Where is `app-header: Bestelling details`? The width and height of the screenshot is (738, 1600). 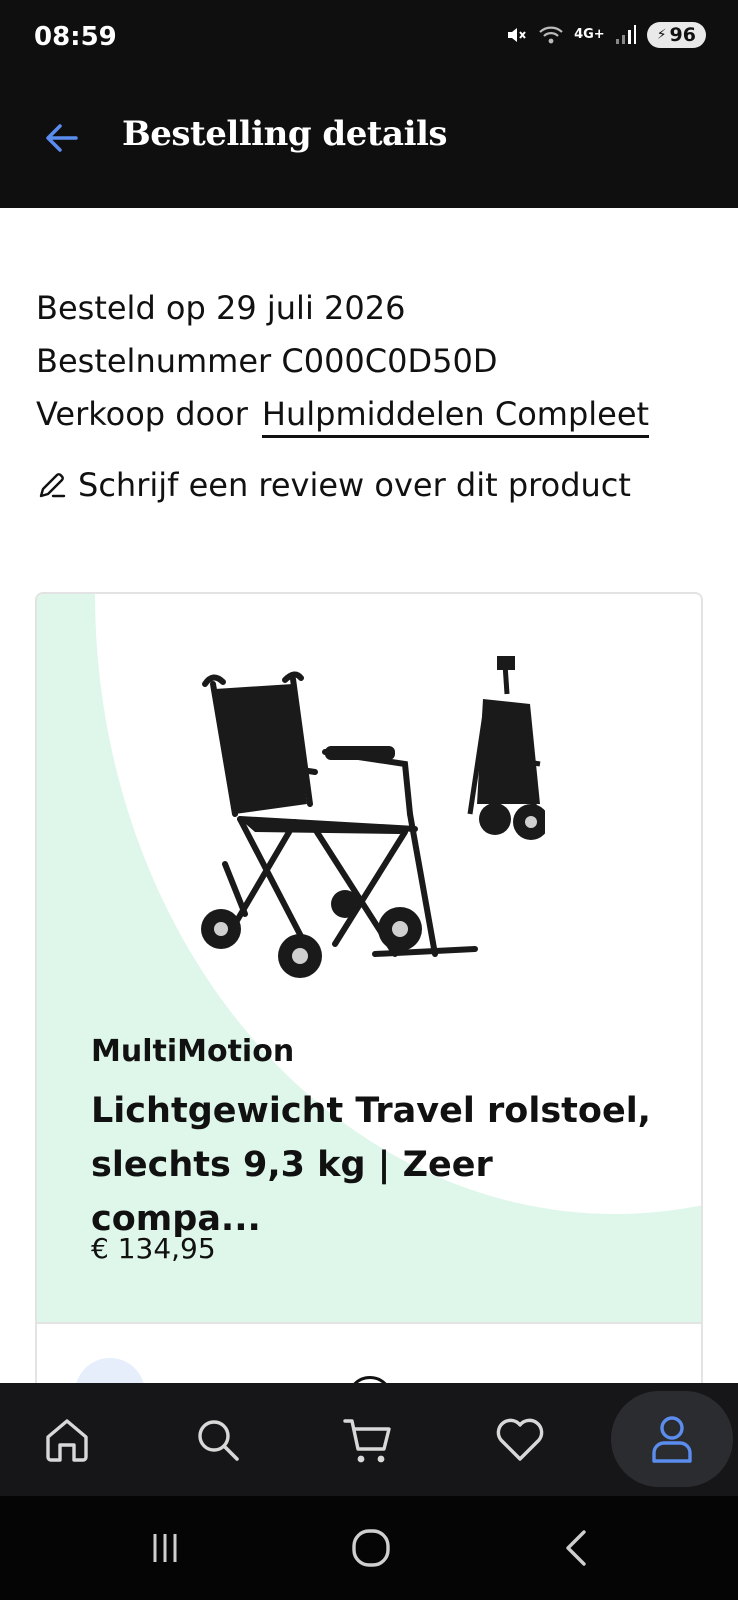 app-header: Bestelling details is located at coordinates (369, 144).